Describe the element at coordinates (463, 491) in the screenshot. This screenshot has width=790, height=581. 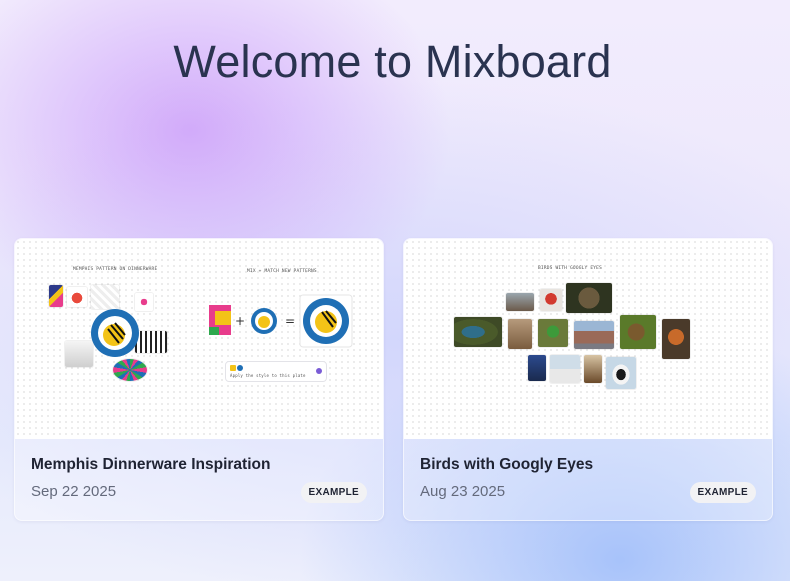
I see `board-date: Aug 23 2025` at that location.